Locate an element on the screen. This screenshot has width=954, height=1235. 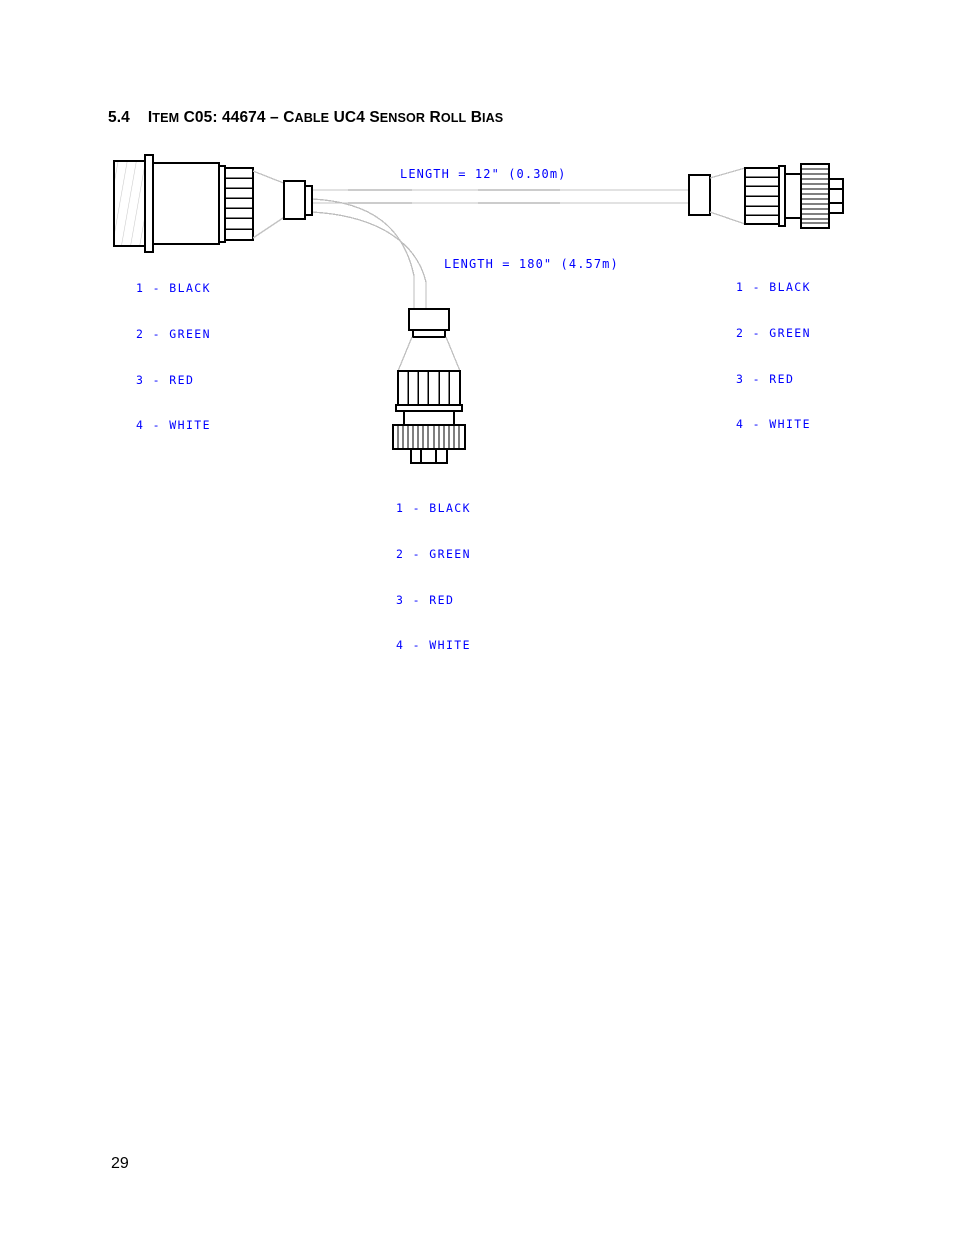
pinout-left-line-3: 3 - RED is located at coordinates (165, 379).